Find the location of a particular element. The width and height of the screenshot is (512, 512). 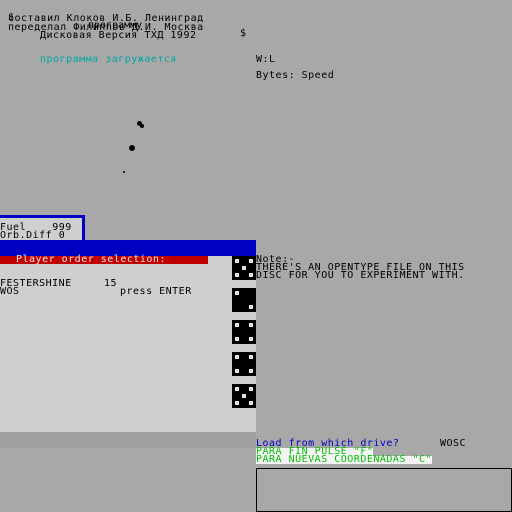

planet-dot is located at coordinates (132, 148).